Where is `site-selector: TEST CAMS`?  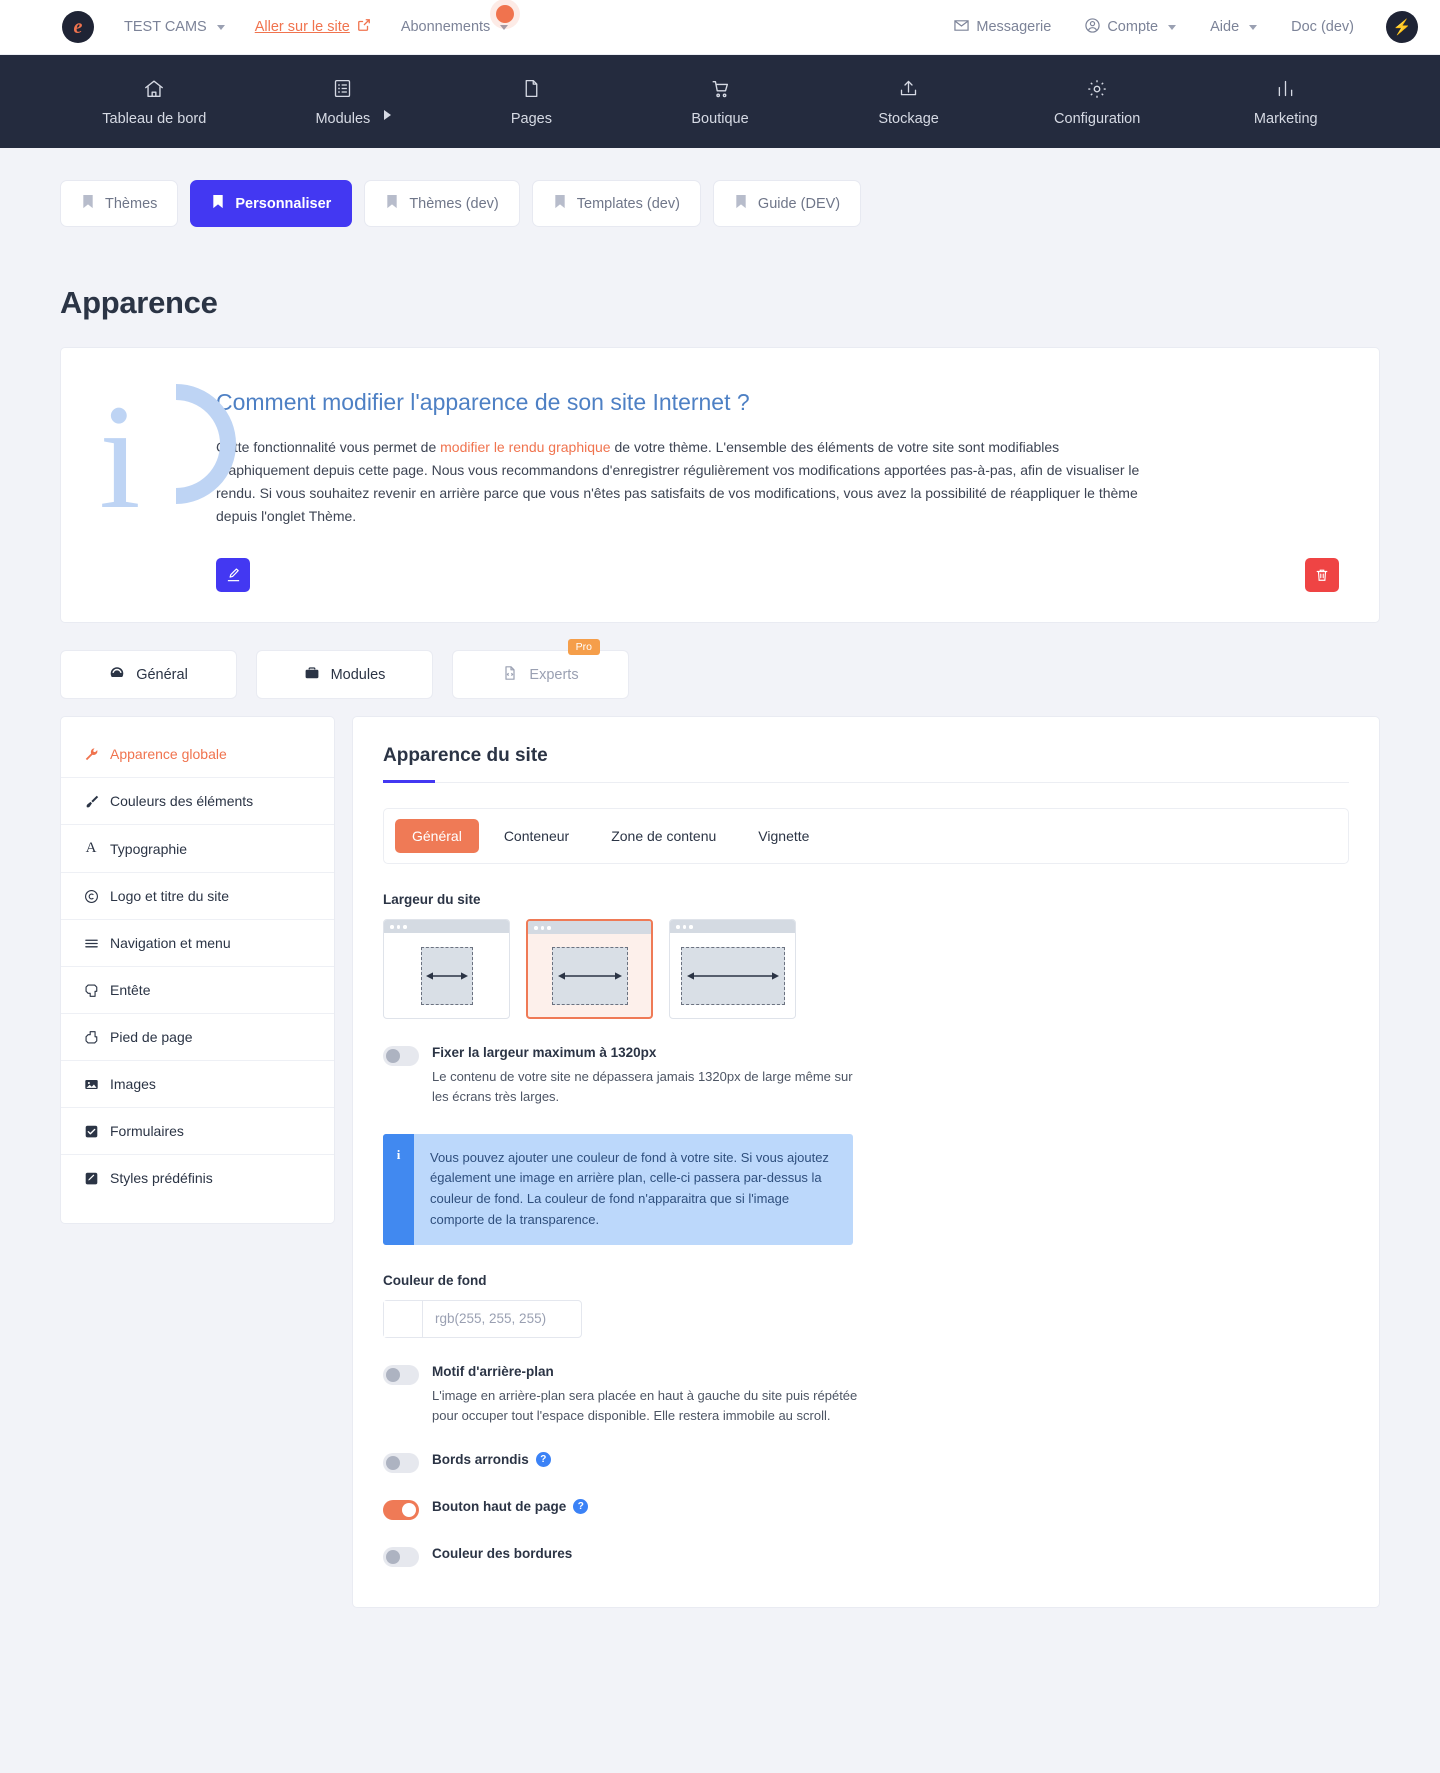
site-selector: TEST CAMS is located at coordinates (174, 27).